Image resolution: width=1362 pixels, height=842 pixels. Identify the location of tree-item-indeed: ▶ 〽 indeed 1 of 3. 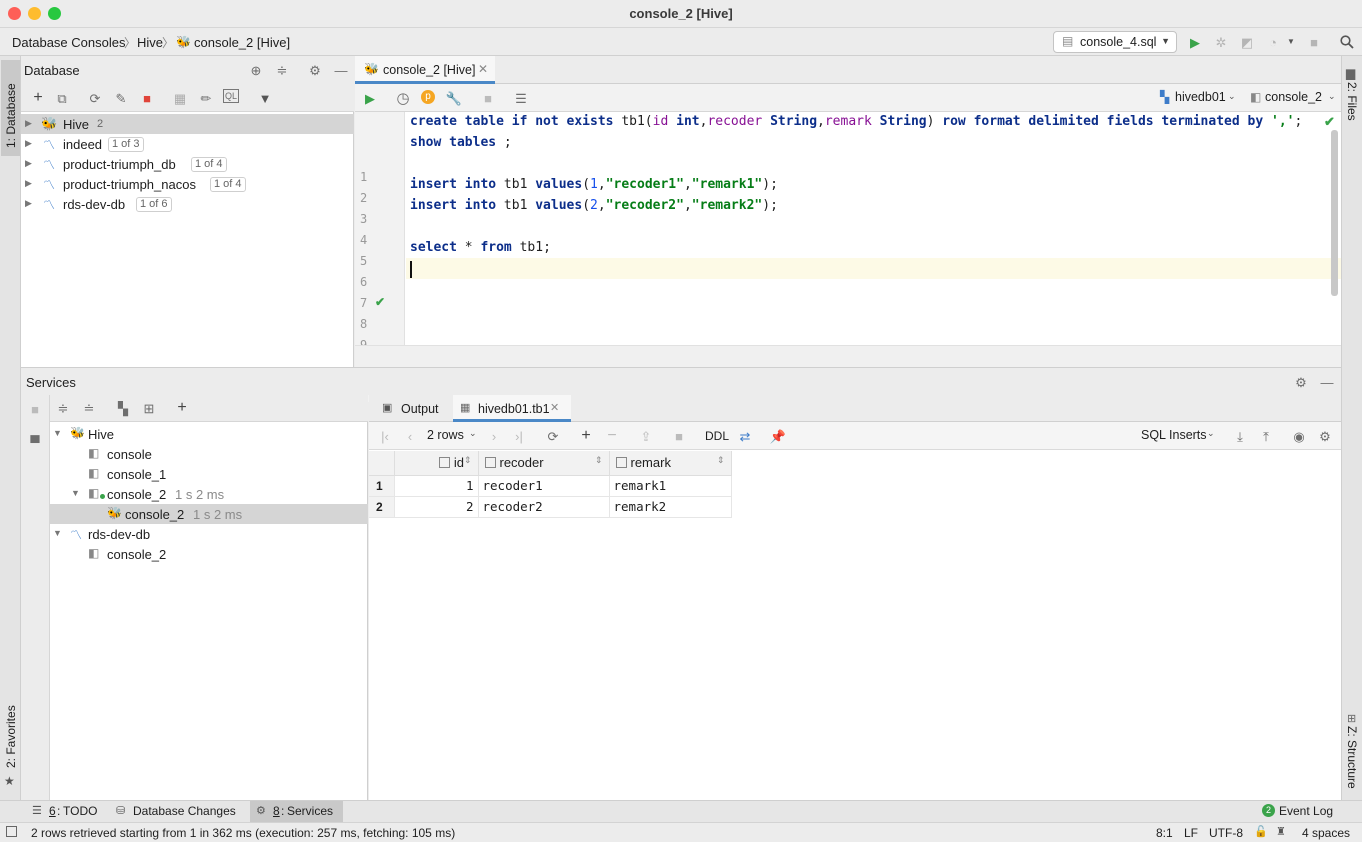
(187, 144).